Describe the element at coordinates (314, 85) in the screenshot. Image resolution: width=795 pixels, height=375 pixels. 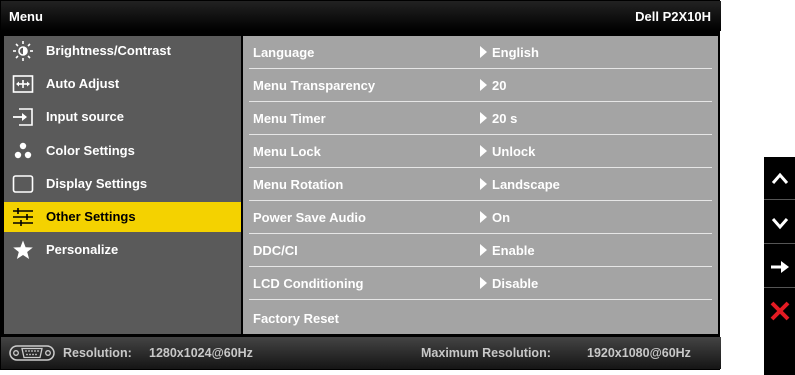
I see `option-name: Menu Transparency` at that location.